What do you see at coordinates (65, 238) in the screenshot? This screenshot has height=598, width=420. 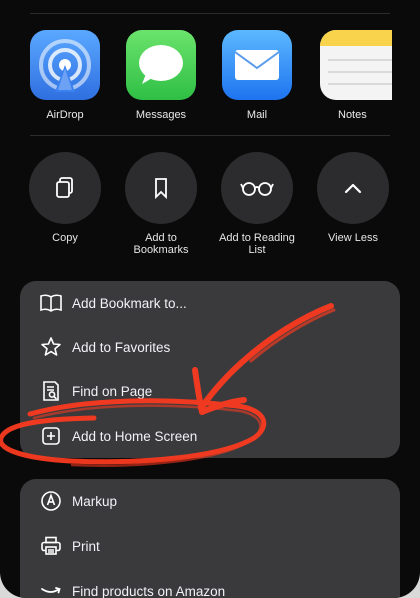 I see `copy-label: Copy` at bounding box center [65, 238].